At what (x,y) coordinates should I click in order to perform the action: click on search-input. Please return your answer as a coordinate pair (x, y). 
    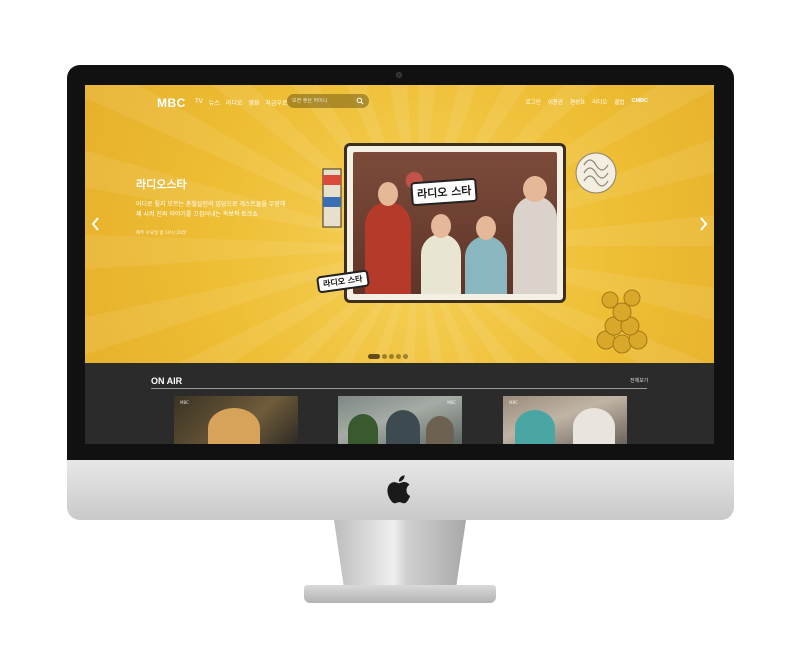
    Looking at the image, I should click on (324, 101).